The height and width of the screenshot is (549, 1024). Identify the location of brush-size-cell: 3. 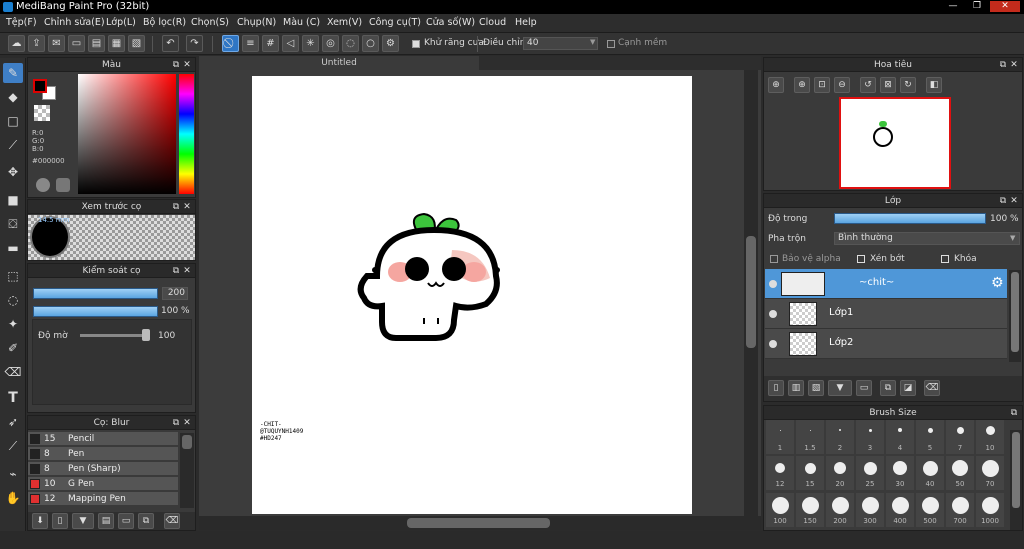
(870, 437).